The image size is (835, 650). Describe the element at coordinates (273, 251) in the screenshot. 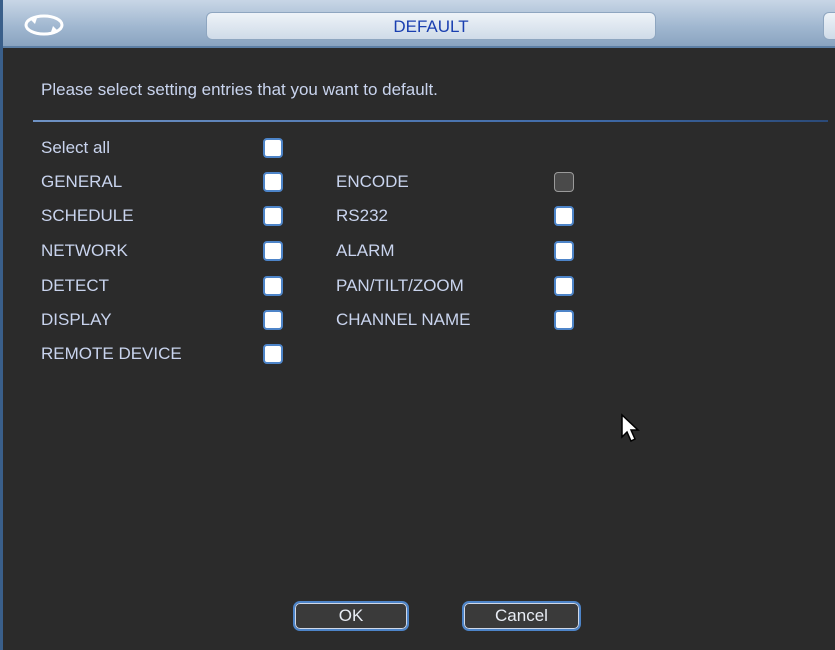

I see `checkbox-network` at that location.